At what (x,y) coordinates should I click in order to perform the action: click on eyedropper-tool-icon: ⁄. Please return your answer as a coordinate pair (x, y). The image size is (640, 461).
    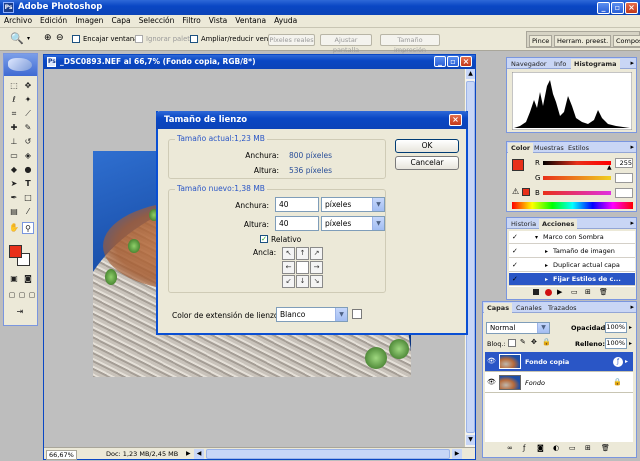
    Looking at the image, I should click on (28, 212).